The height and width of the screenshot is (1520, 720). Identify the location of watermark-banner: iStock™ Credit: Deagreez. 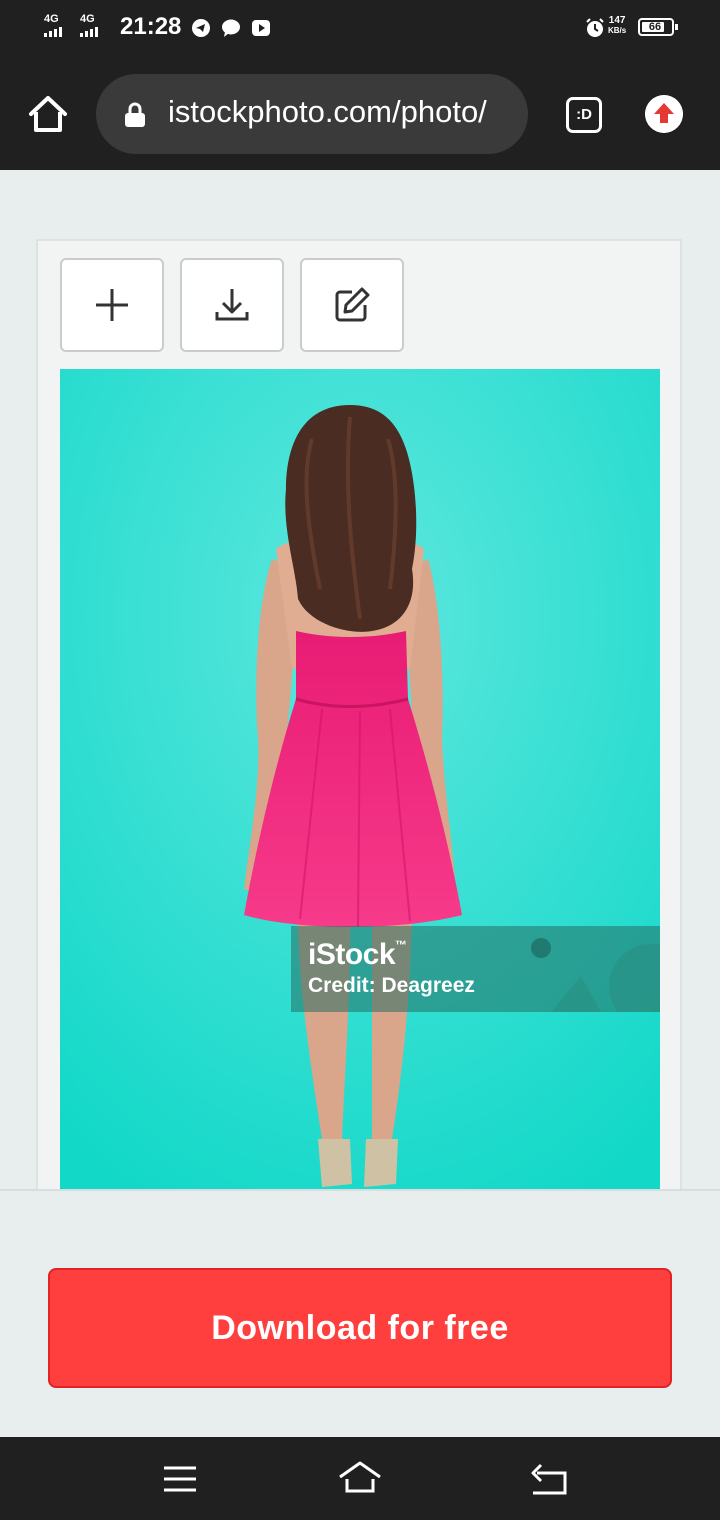
(475, 969).